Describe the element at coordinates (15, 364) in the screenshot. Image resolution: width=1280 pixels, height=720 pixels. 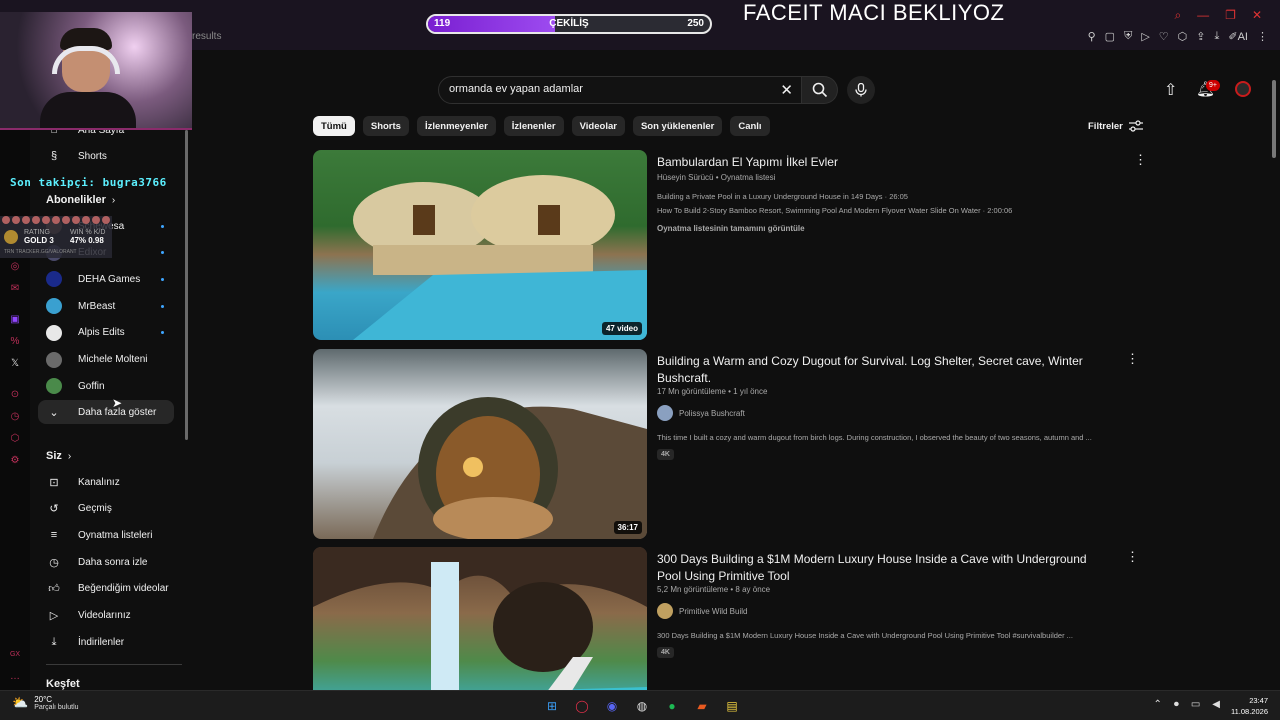
I see `x-icon: 𝕏` at that location.